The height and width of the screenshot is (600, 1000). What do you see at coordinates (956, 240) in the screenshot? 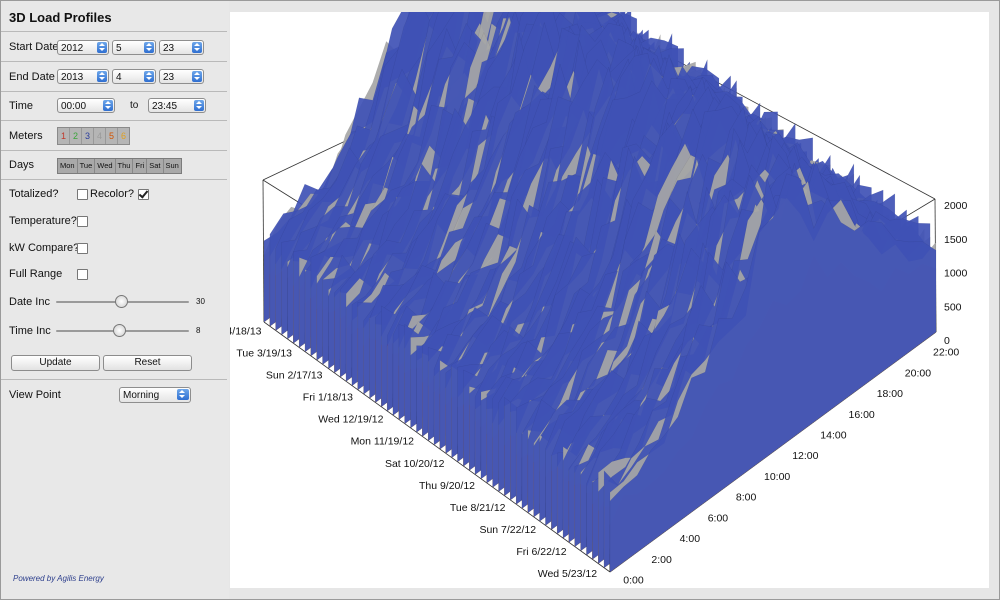
I see `kw-tick-label: 1500` at bounding box center [956, 240].